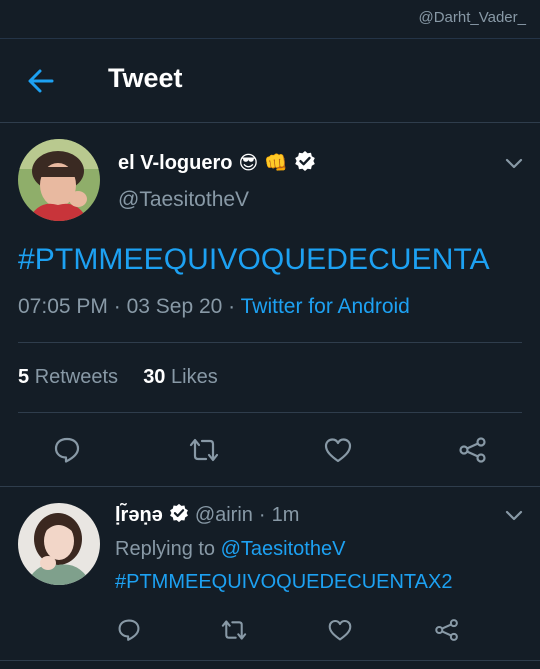 The width and height of the screenshot is (540, 669). I want to click on tweet-time: 07:05 PM, so click(63, 306).